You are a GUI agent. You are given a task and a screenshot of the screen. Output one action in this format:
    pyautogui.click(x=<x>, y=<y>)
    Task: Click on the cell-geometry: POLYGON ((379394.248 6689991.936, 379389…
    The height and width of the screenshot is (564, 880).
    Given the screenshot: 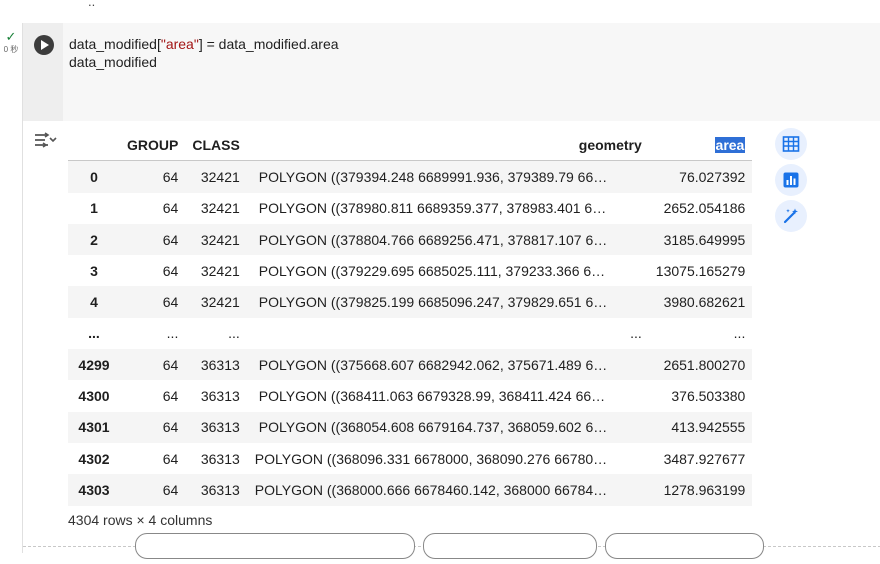 What is the action you would take?
    pyautogui.click(x=433, y=176)
    